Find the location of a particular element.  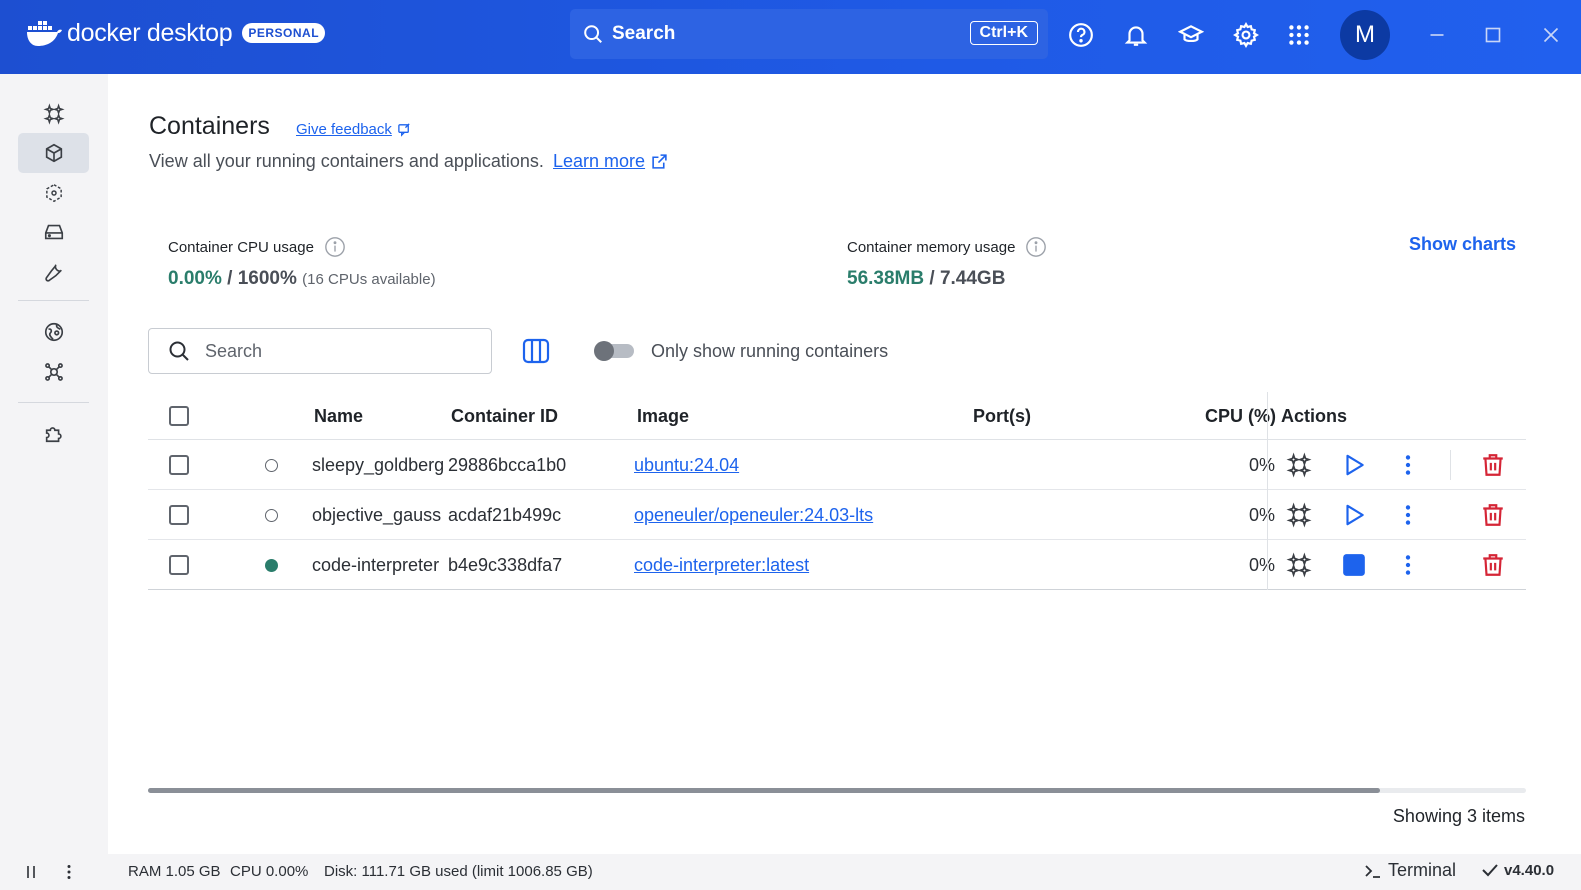

memory-total: 7.44GB is located at coordinates (972, 278).